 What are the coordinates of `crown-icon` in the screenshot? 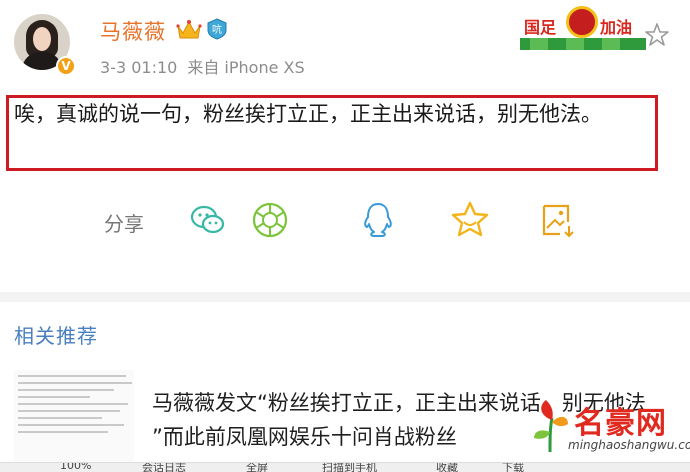 It's located at (189, 29).